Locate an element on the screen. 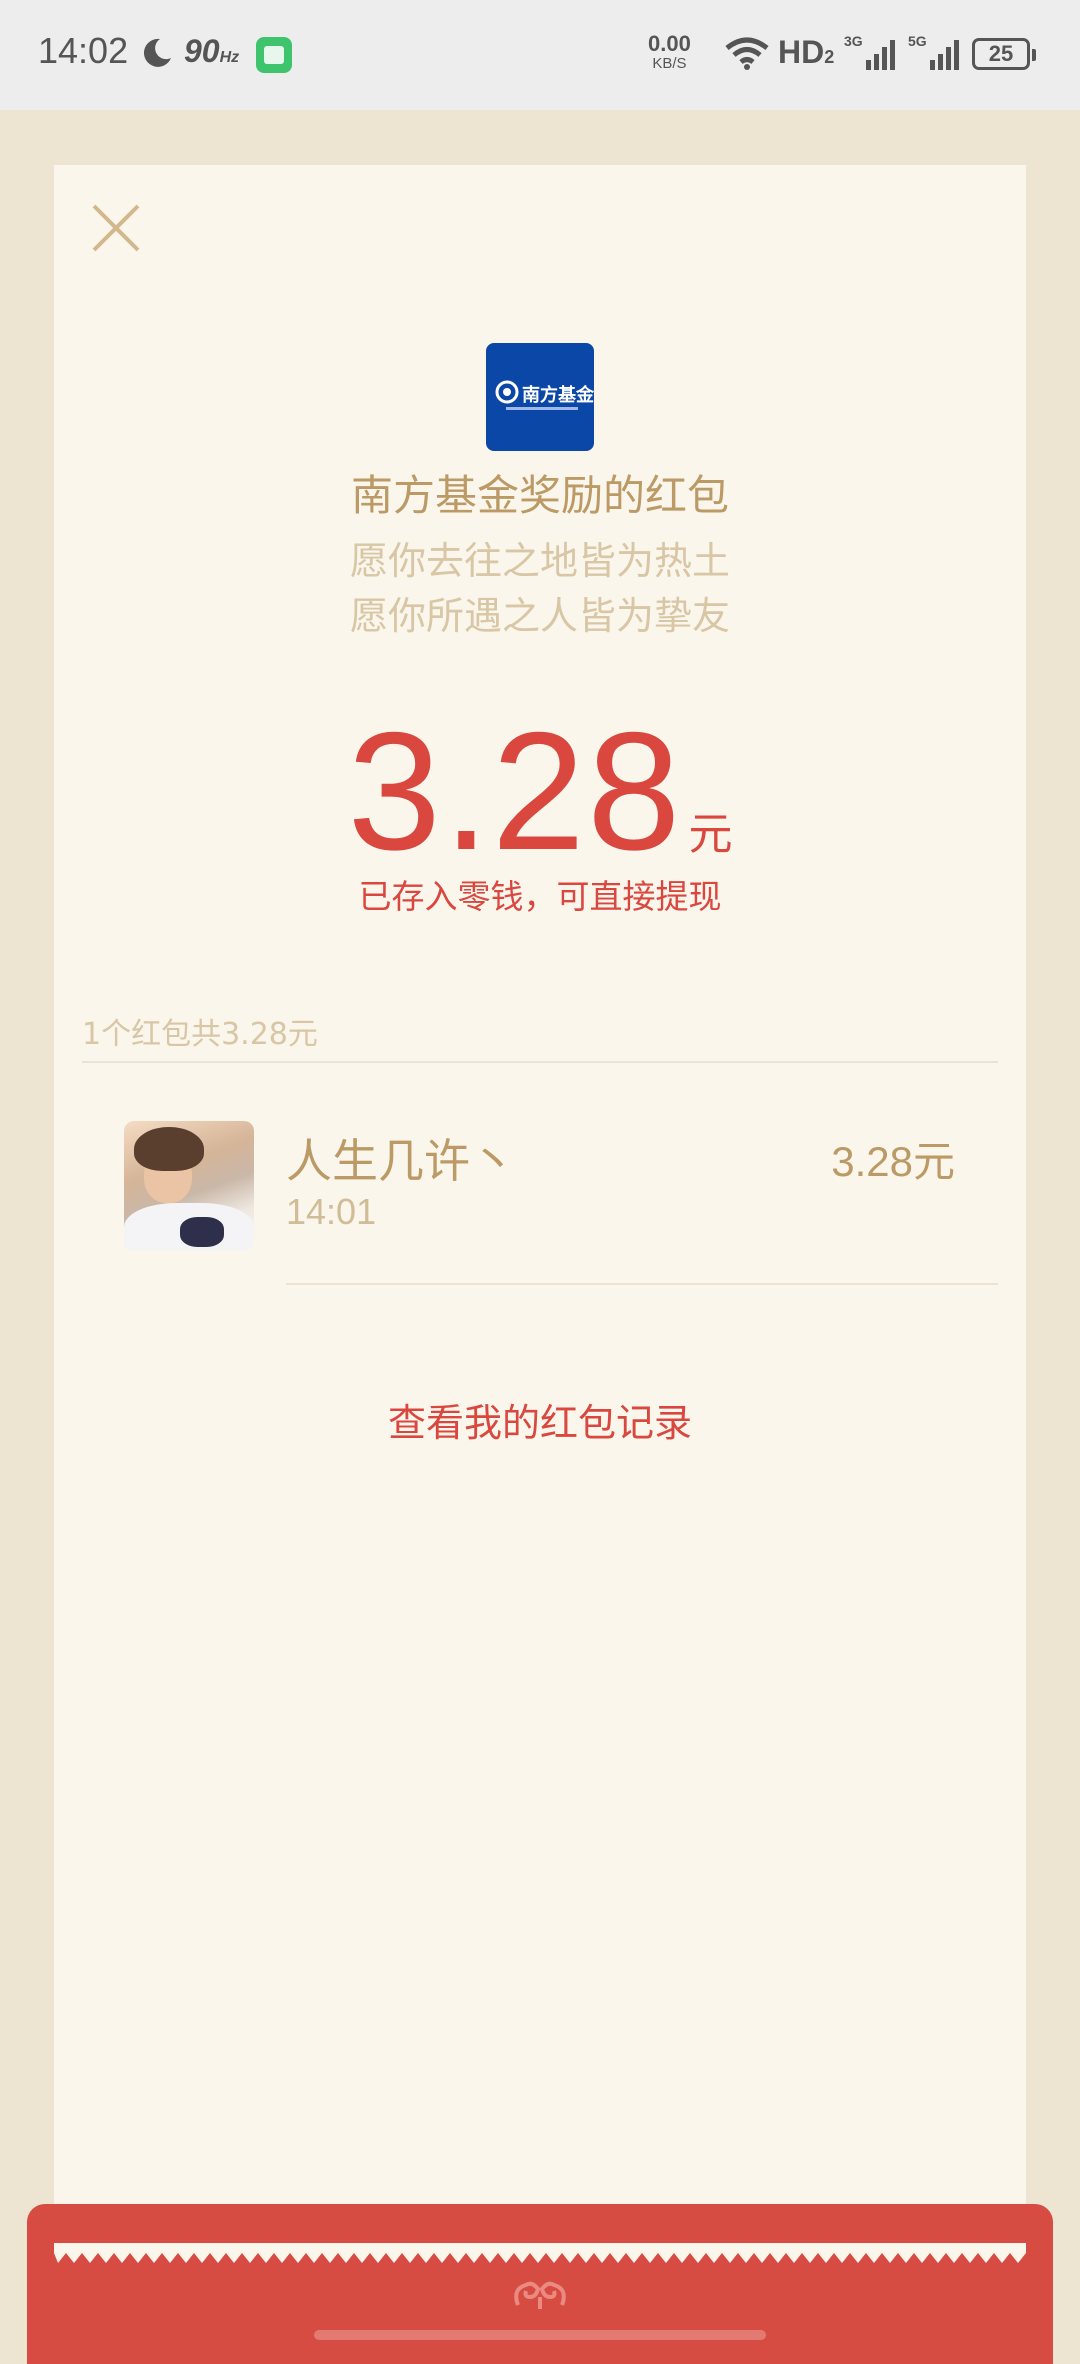 This screenshot has width=1080, height=2364. wifi-icon is located at coordinates (747, 53).